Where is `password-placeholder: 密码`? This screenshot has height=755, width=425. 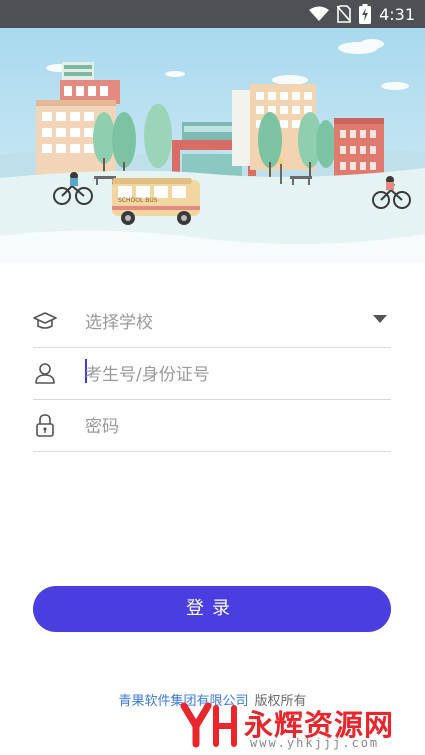
password-placeholder: 密码 is located at coordinates (102, 427).